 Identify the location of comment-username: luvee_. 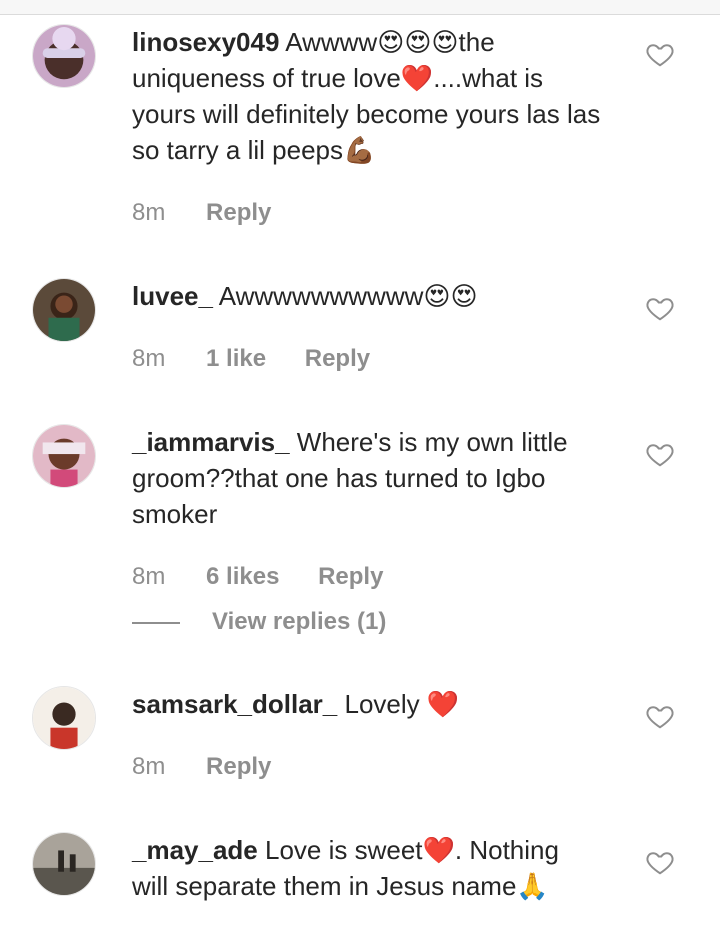
(172, 296).